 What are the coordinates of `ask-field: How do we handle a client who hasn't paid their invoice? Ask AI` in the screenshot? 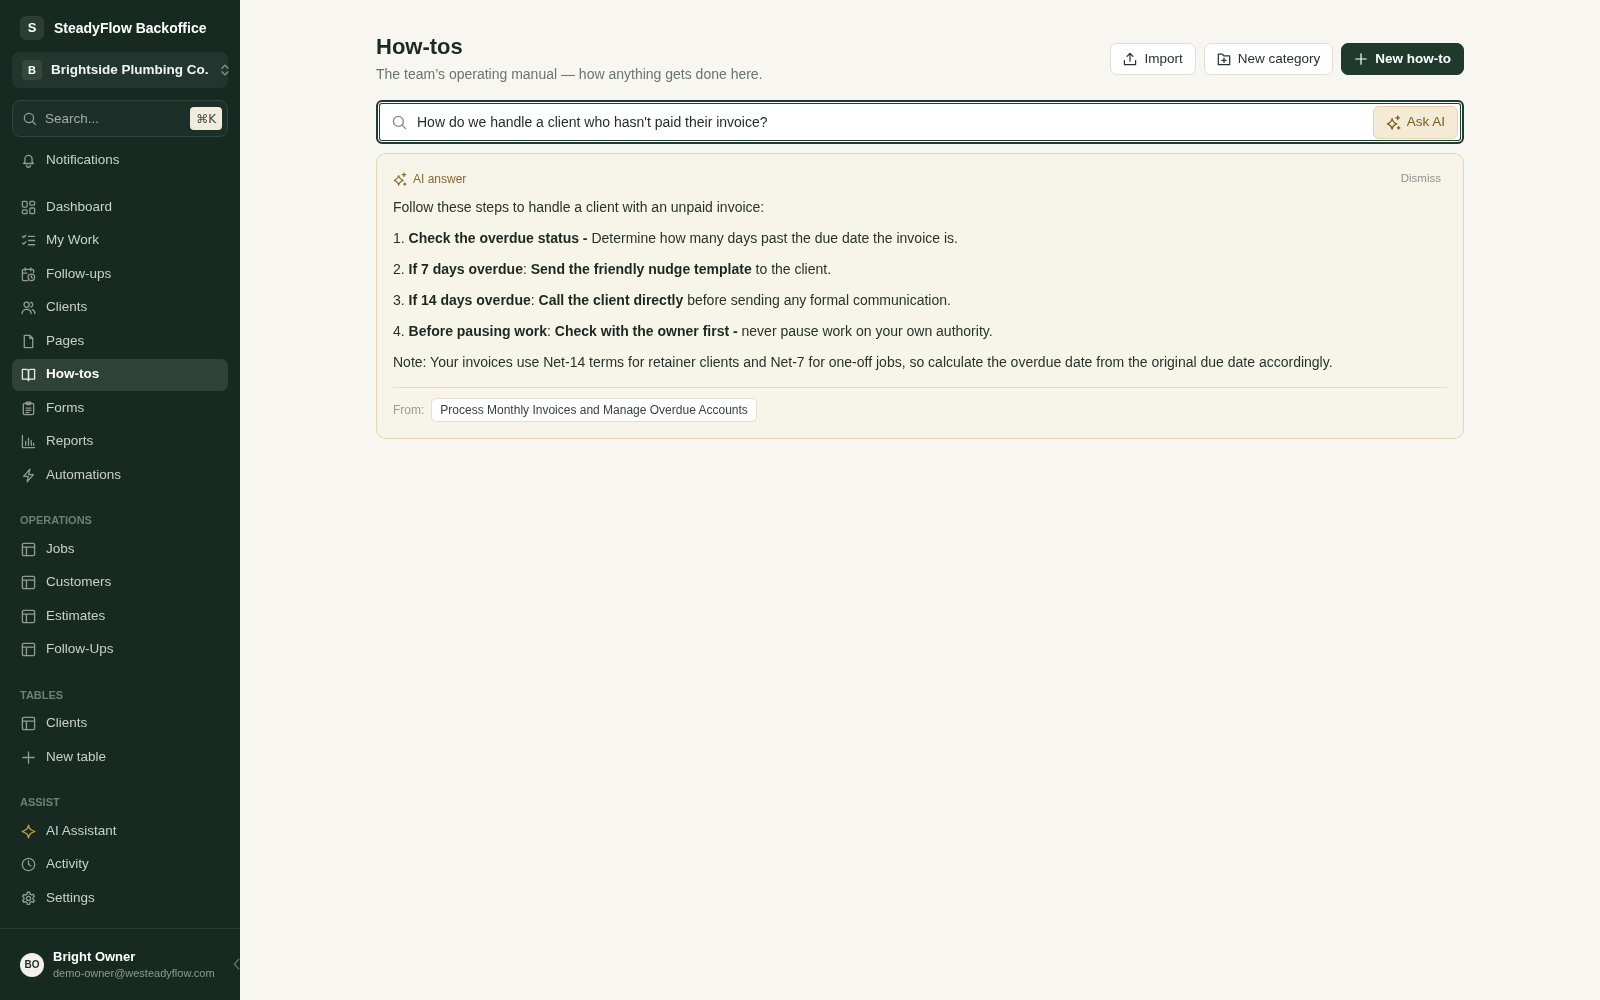 It's located at (920, 122).